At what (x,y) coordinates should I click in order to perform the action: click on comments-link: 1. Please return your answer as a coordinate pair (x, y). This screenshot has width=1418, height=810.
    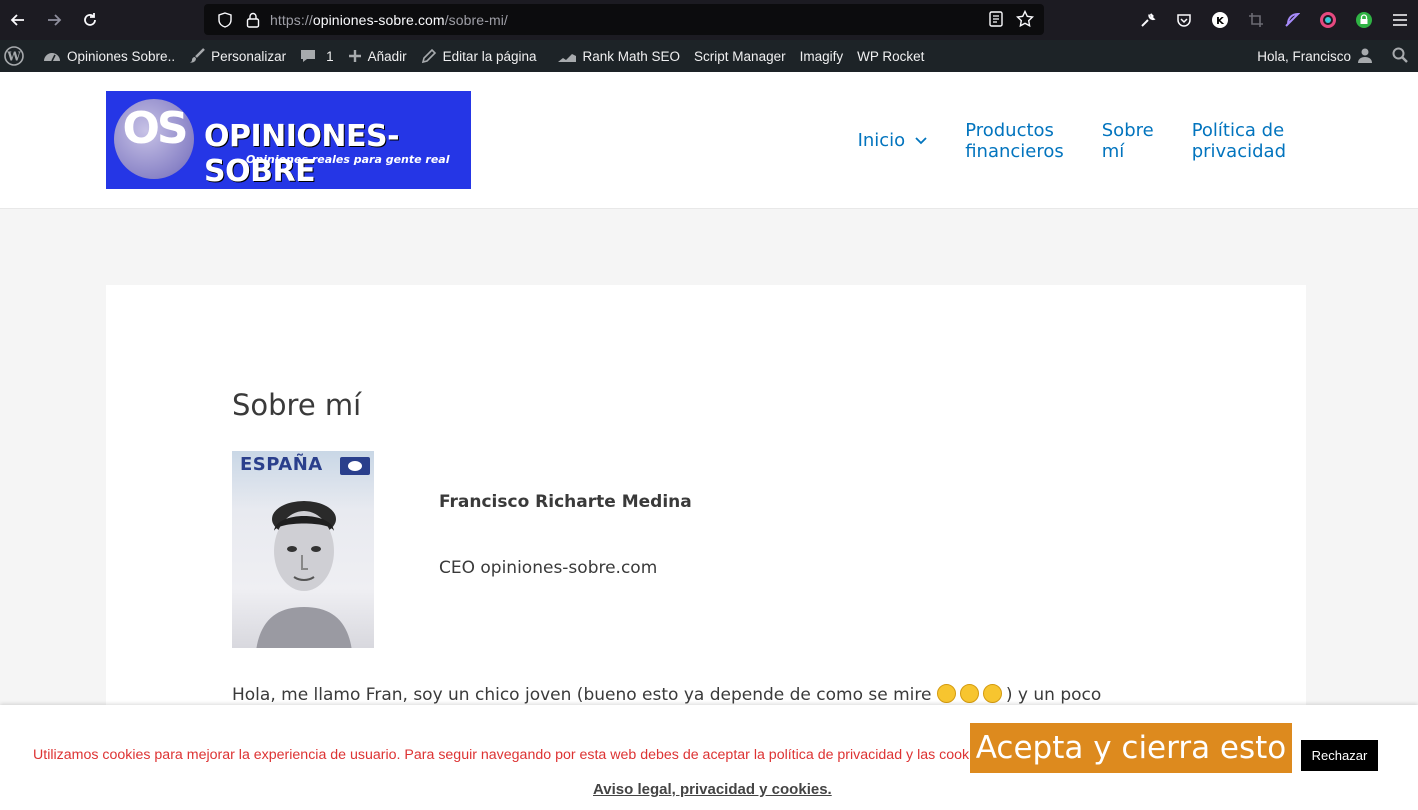
    Looking at the image, I should click on (317, 56).